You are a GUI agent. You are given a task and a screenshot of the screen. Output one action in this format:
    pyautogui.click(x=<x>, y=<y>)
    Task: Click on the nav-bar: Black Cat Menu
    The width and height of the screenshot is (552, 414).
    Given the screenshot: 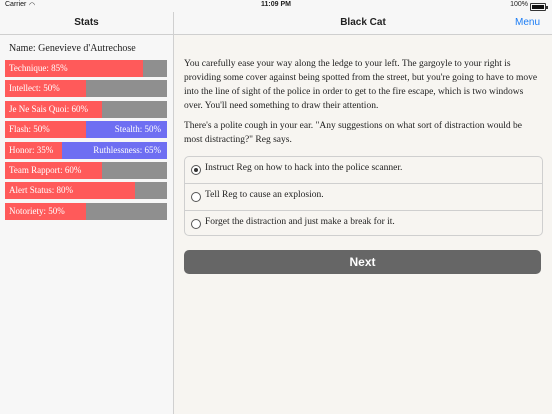 What is the action you would take?
    pyautogui.click(x=363, y=23)
    